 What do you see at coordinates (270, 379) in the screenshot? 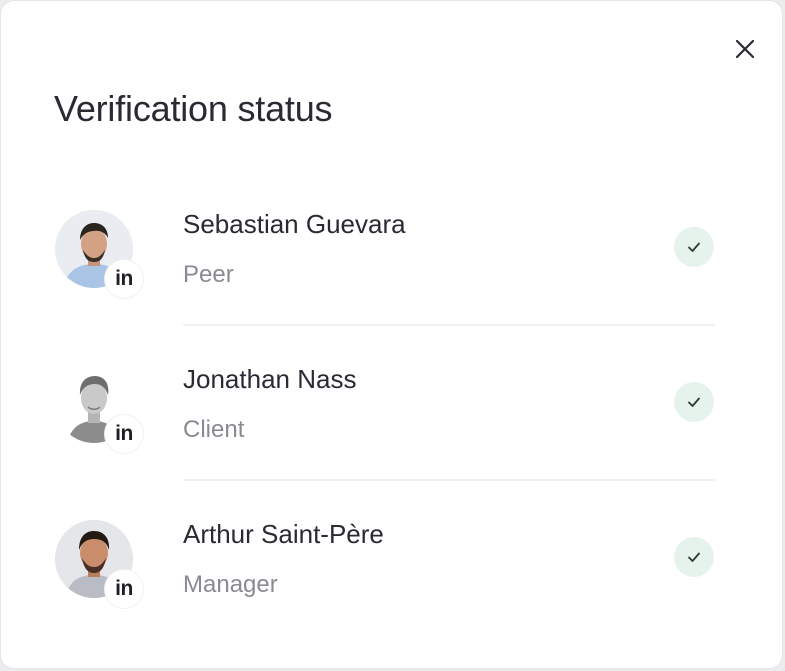
I see `verifier-name: Jonathan Nass` at bounding box center [270, 379].